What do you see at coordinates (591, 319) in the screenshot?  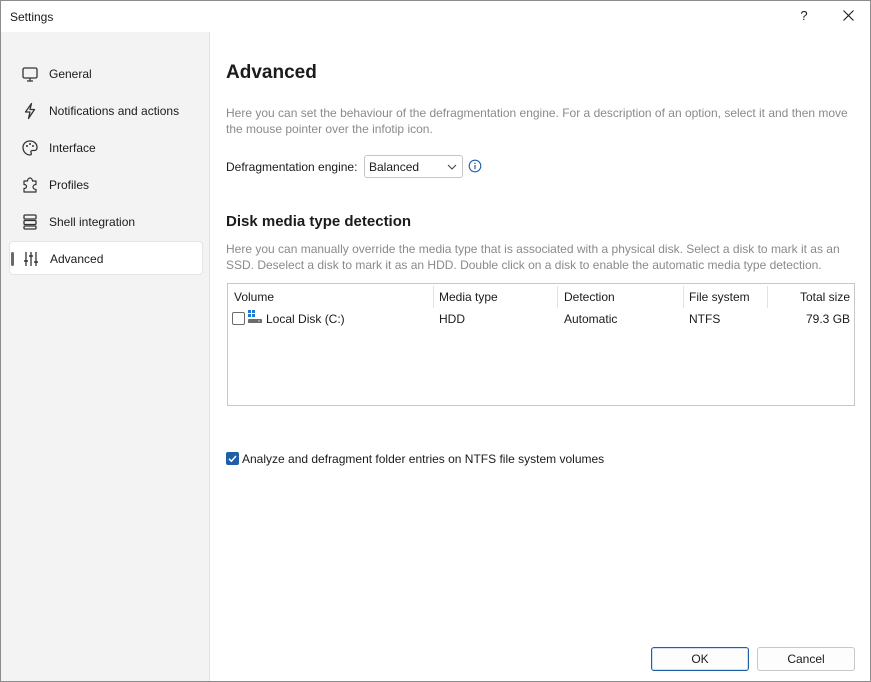 I see `disk-row-detection: Automatic` at bounding box center [591, 319].